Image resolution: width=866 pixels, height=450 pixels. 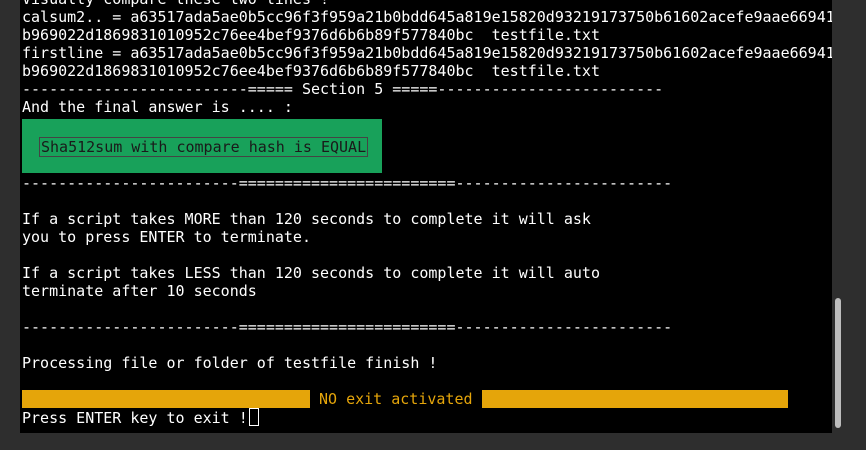 I want to click on vertical-scrollbar, so click(x=839, y=216).